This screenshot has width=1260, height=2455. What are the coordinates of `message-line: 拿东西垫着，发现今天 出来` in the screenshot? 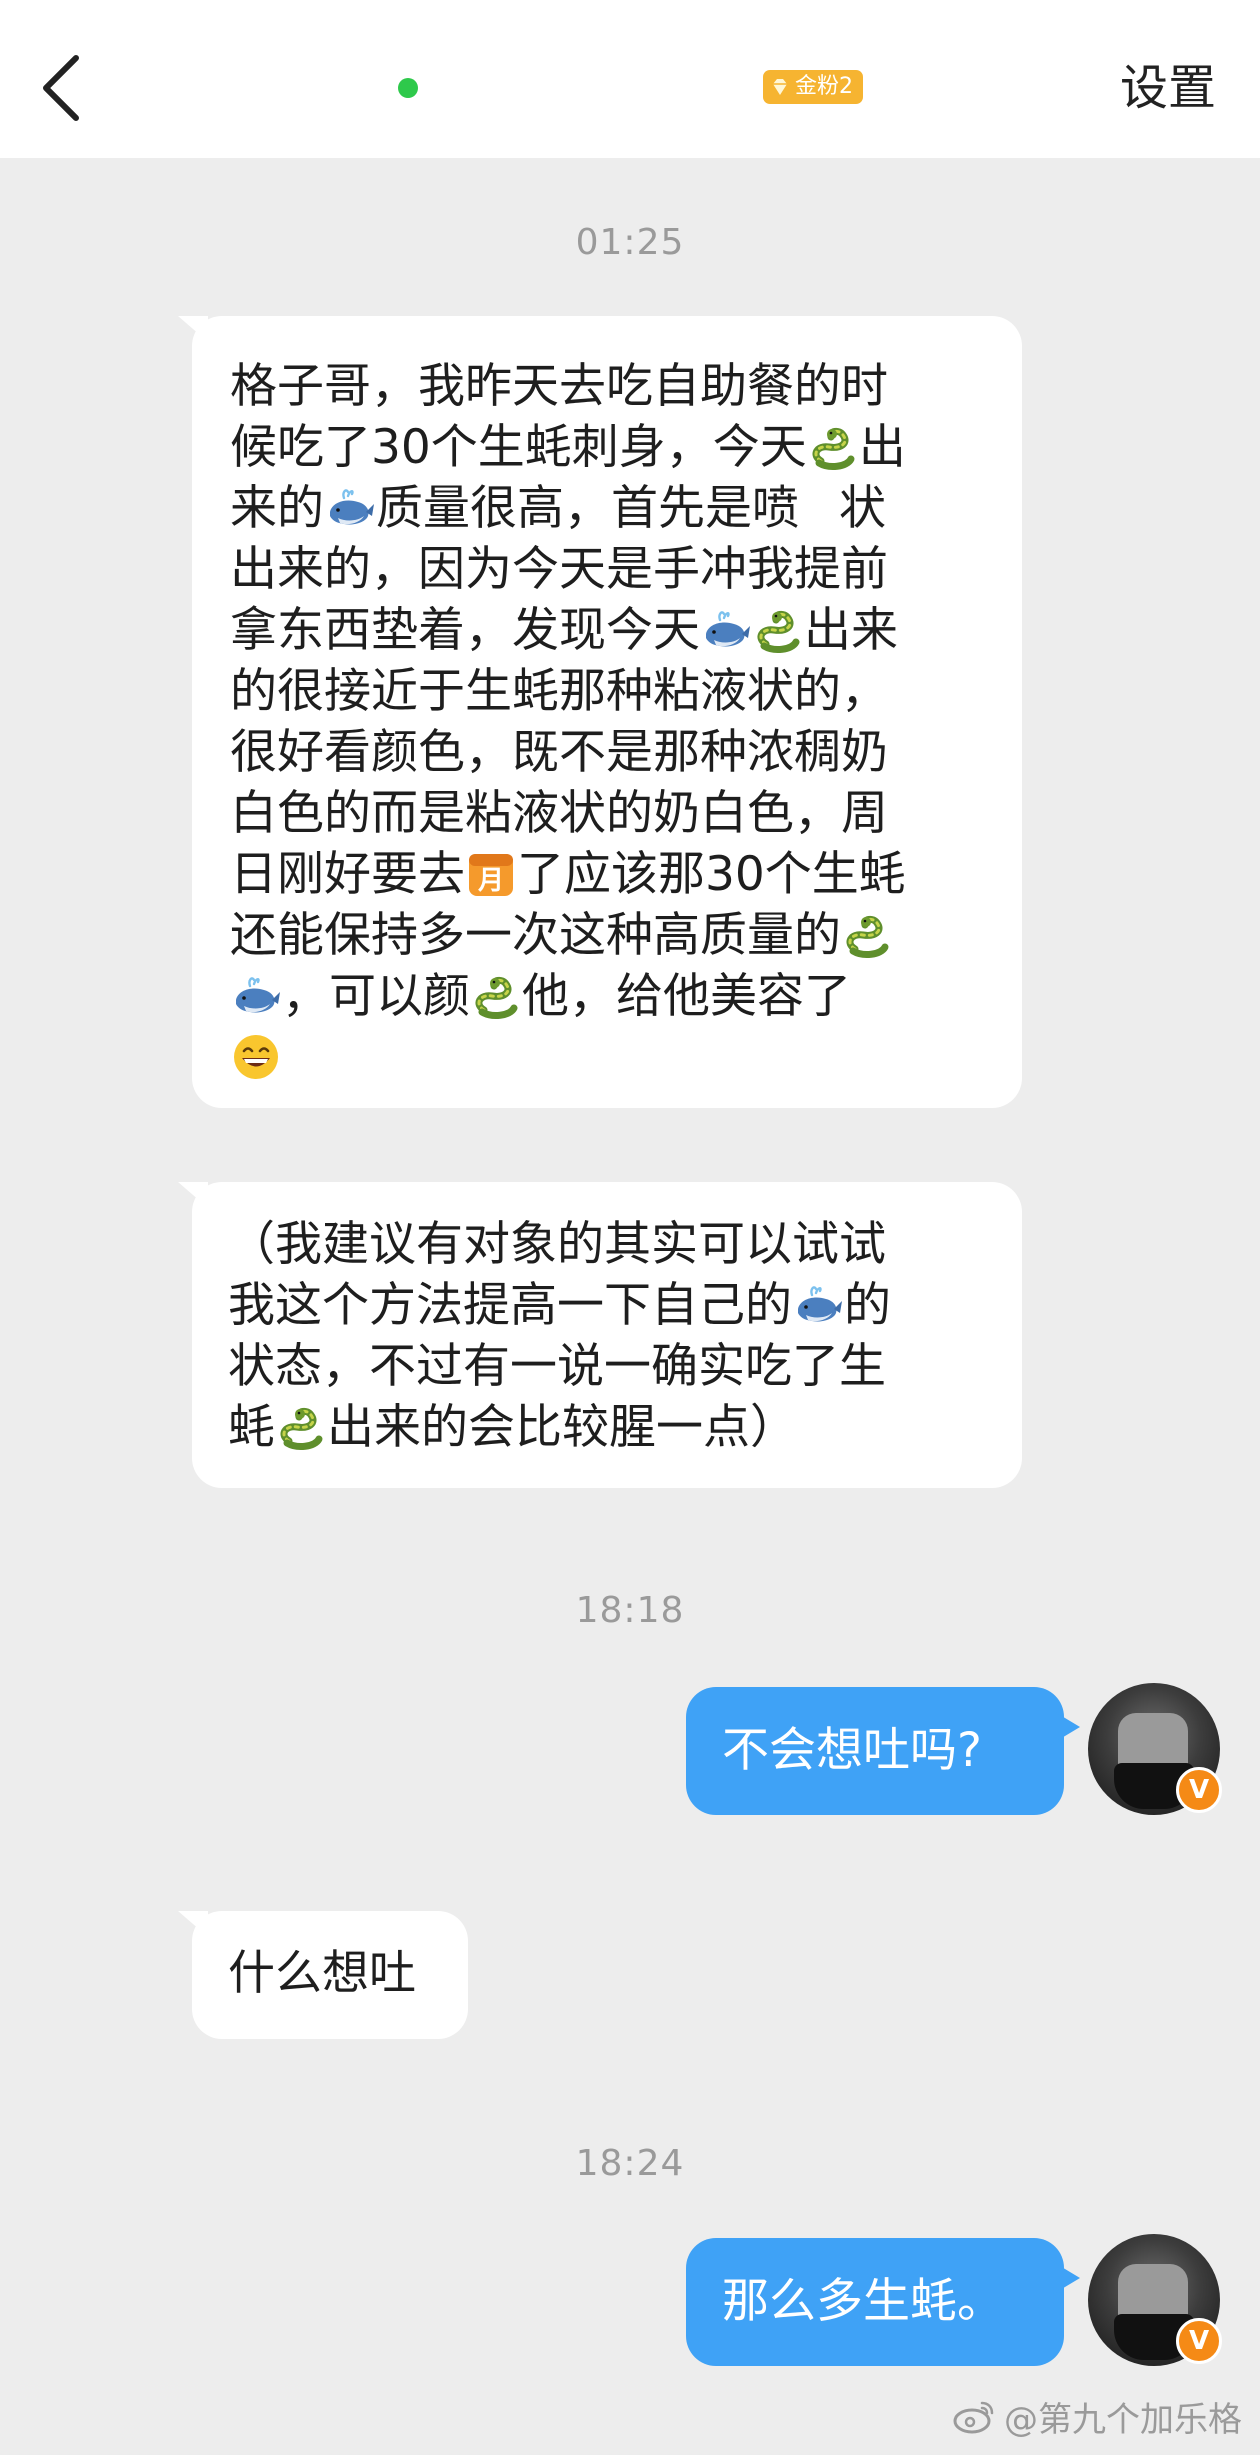 It's located at (601, 630).